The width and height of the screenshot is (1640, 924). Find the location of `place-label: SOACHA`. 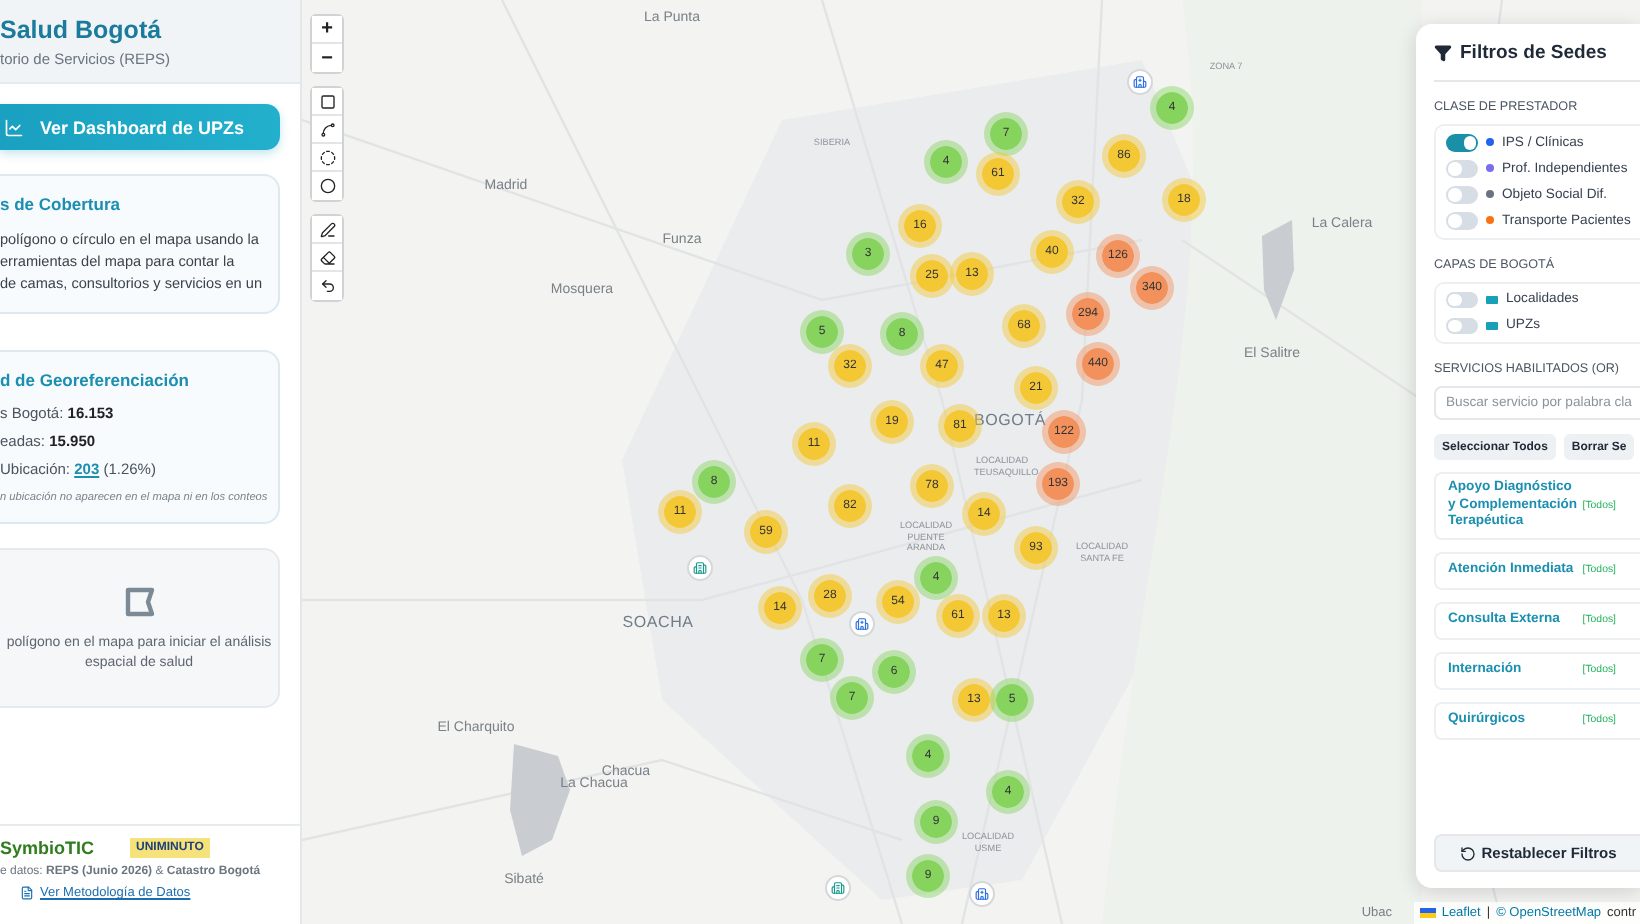

place-label: SOACHA is located at coordinates (658, 622).